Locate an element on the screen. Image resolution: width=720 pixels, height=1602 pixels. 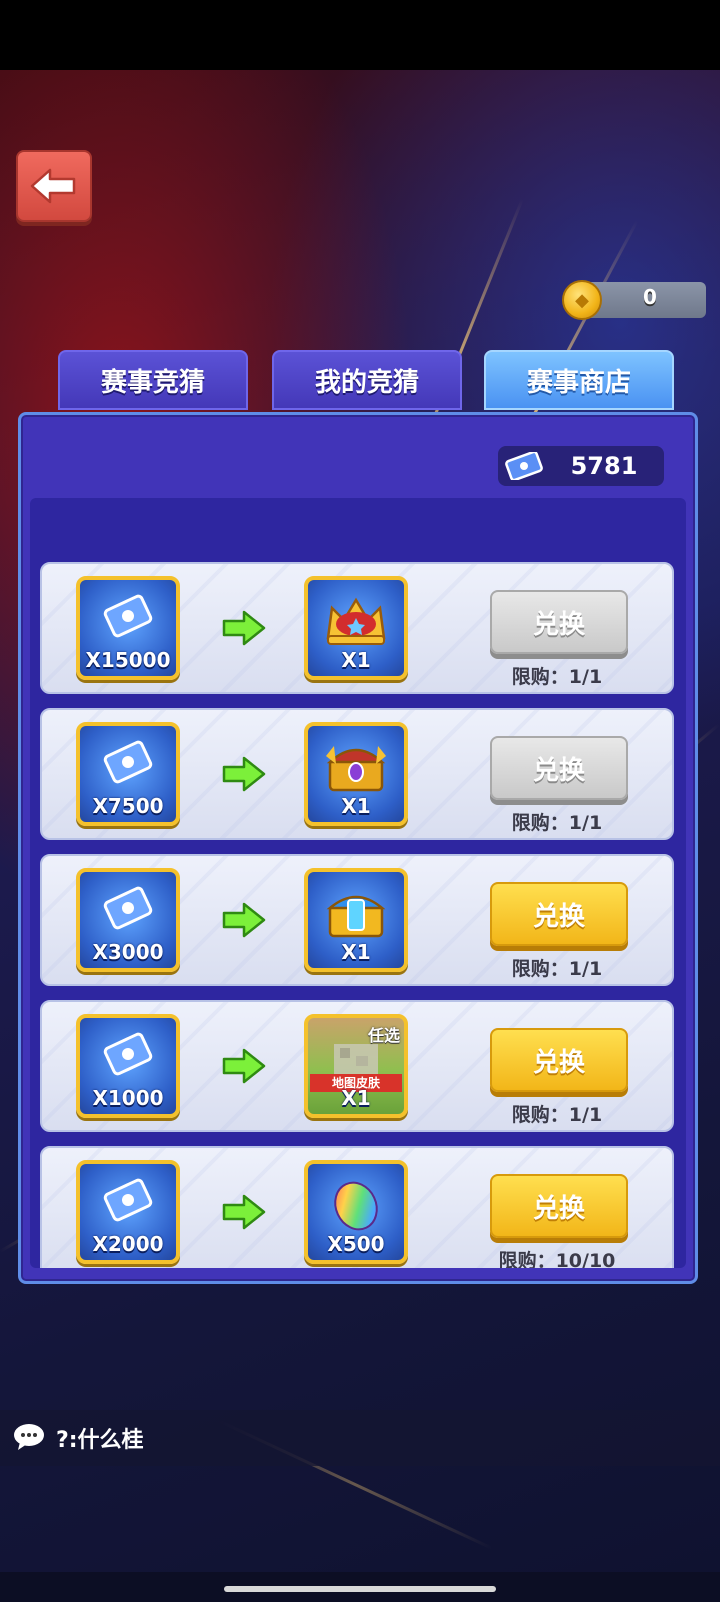
ticket-balance: 5781 is located at coordinates (581, 466).